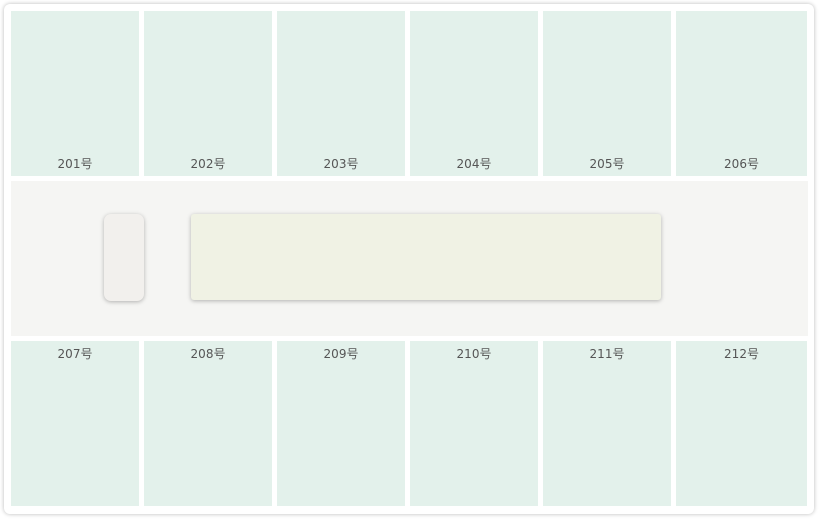 The image size is (820, 520). What do you see at coordinates (474, 423) in the screenshot?
I see `room-210: 210号` at bounding box center [474, 423].